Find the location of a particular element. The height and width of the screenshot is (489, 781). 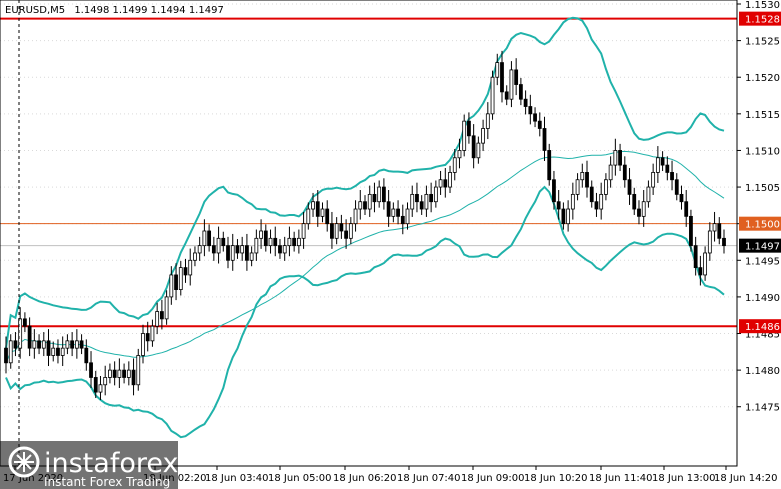

x-tick-label: 18 Jun 10:20 is located at coordinates (556, 478).